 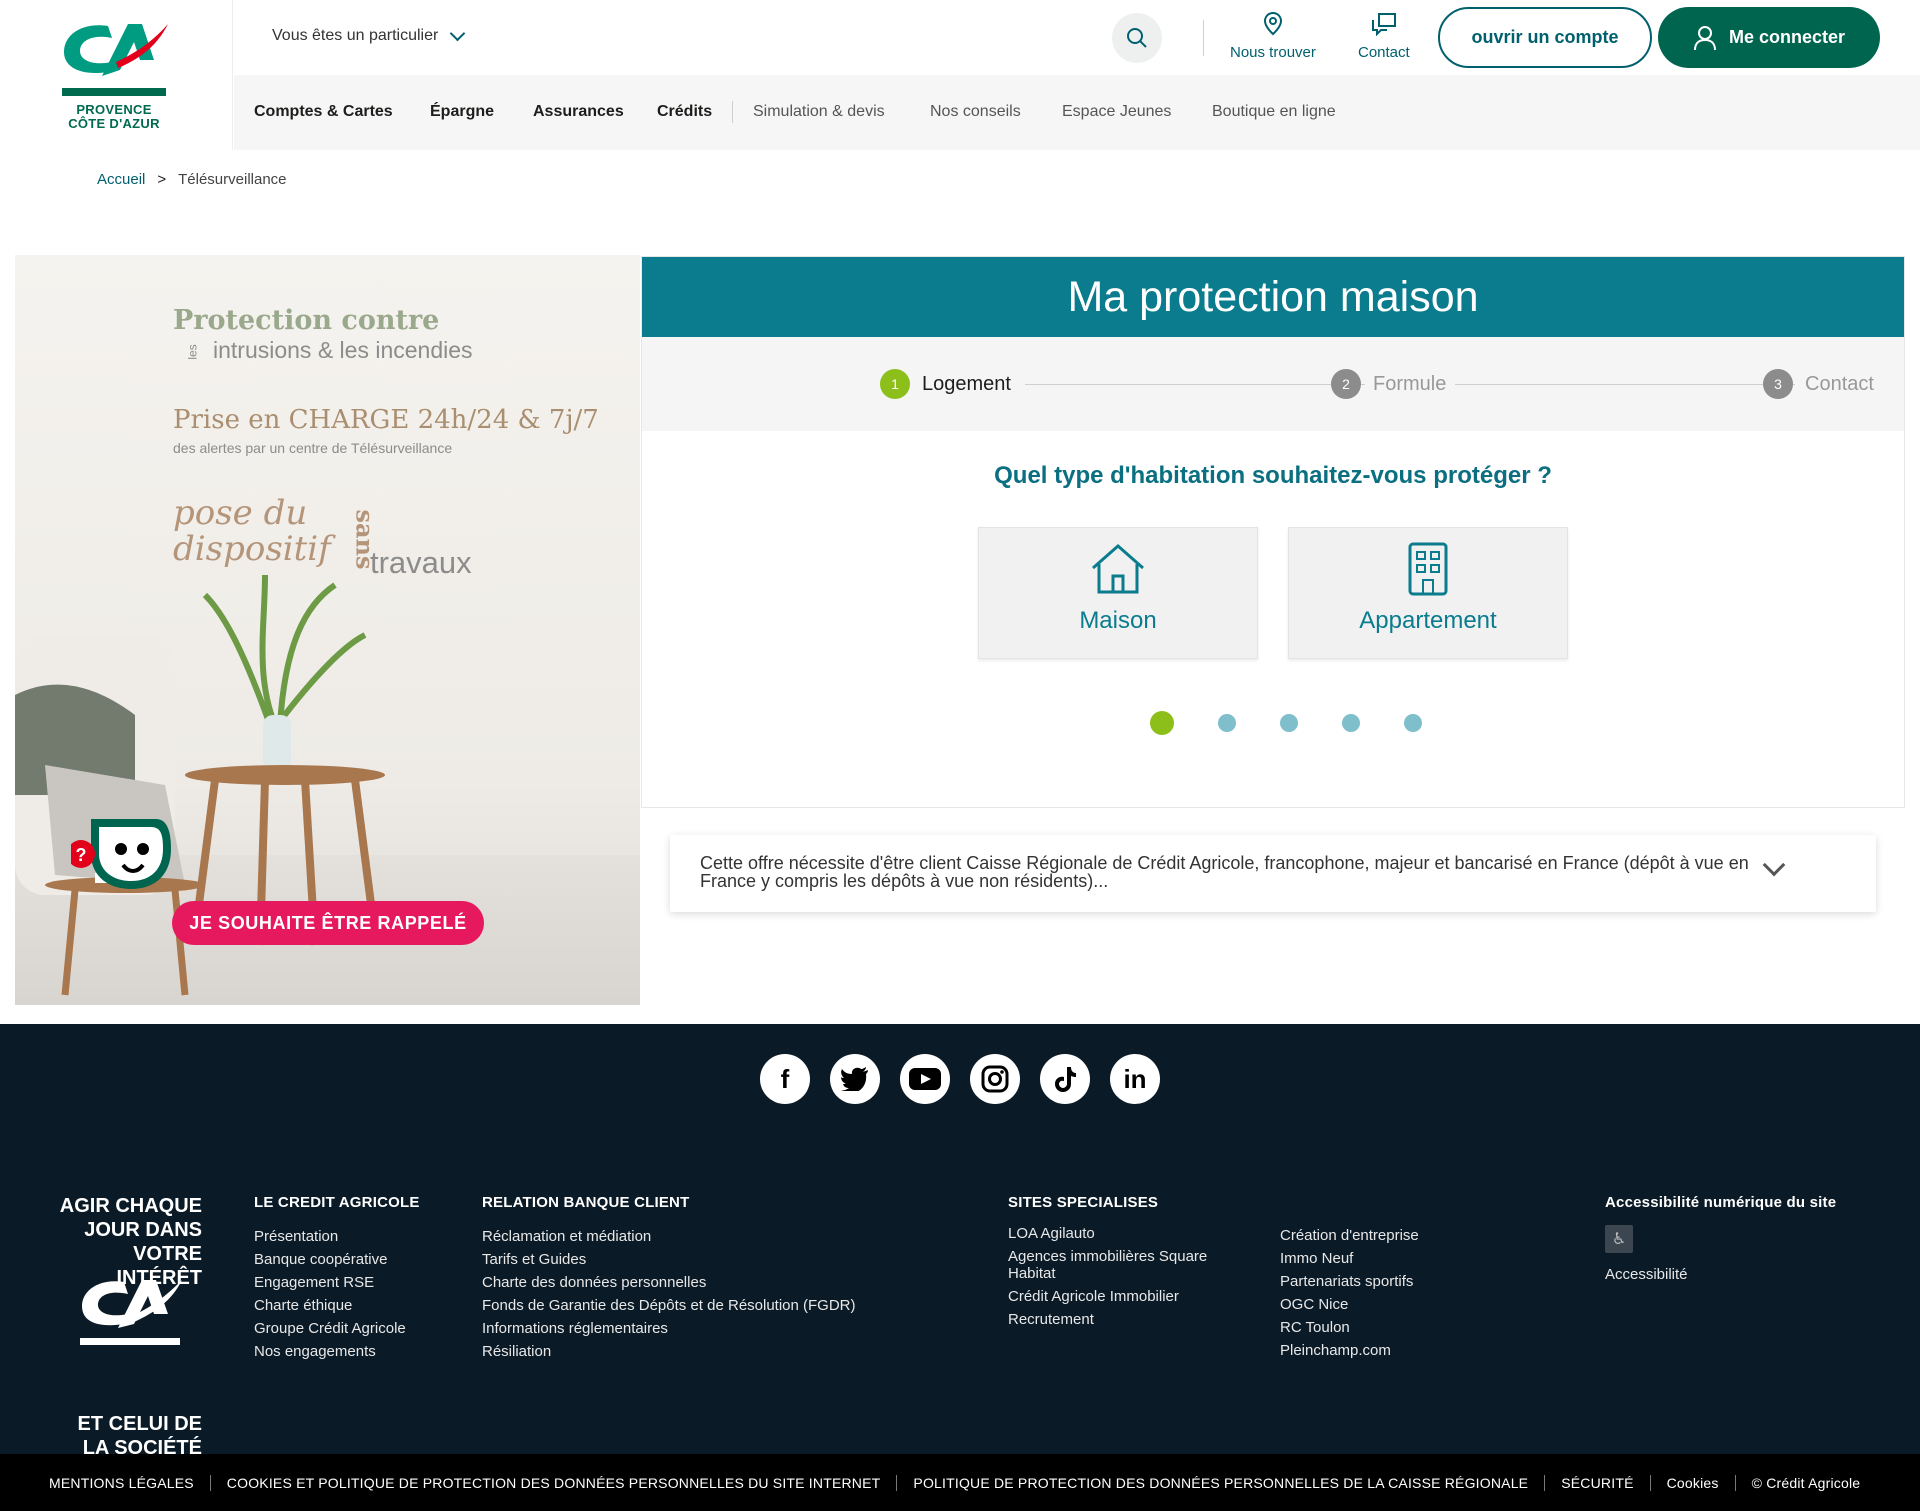 I want to click on option-appartement: Appartement, so click(x=1428, y=593).